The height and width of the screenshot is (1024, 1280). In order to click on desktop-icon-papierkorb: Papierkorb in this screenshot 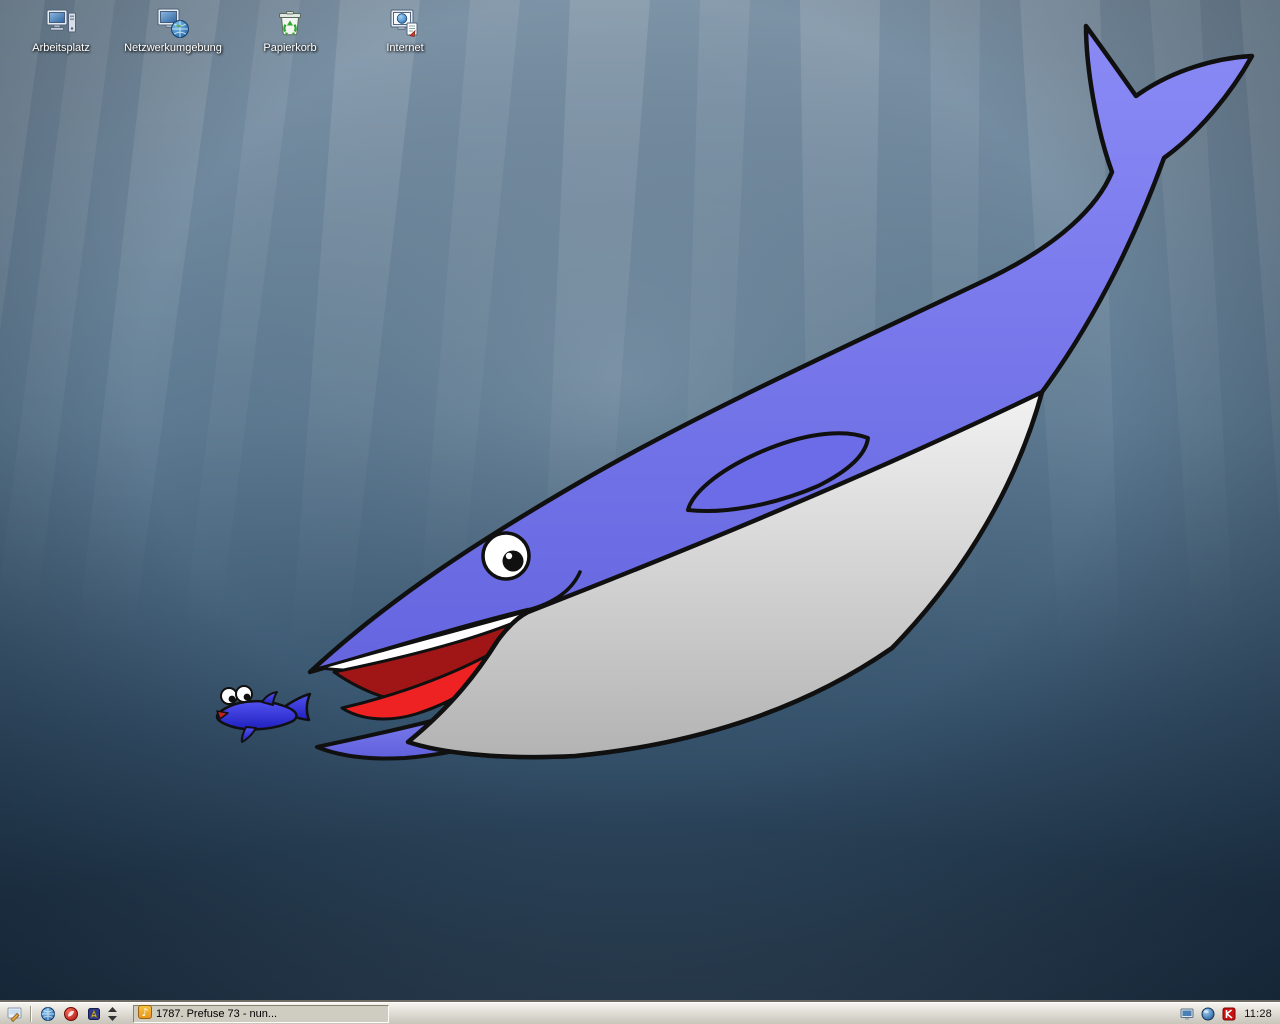, I will do `click(290, 30)`.